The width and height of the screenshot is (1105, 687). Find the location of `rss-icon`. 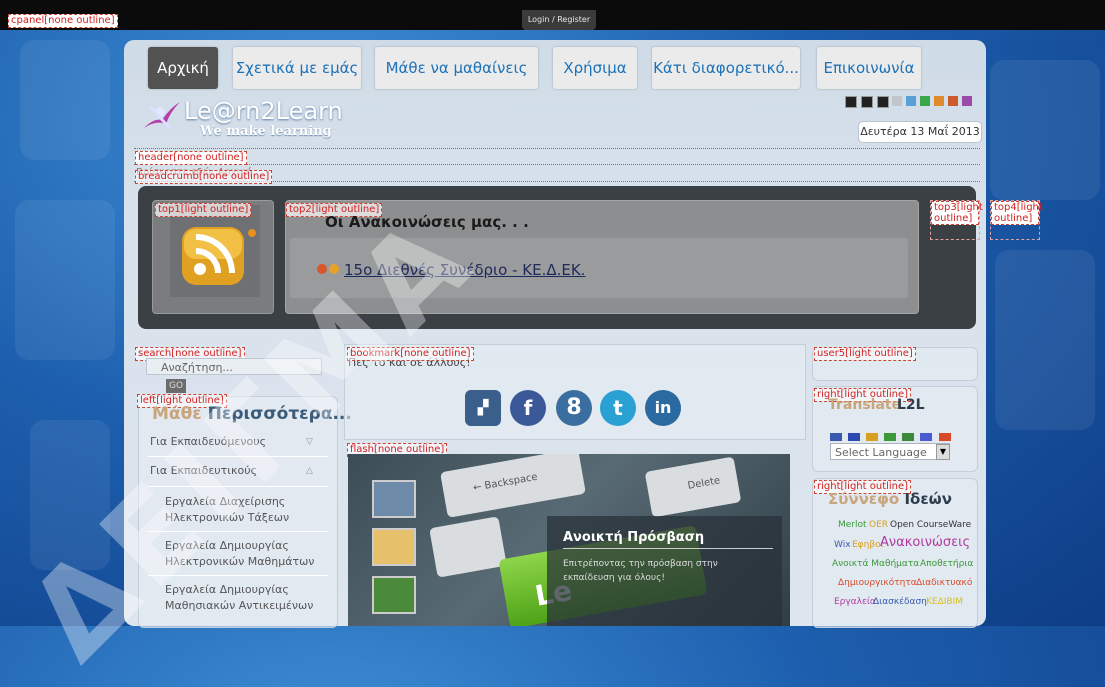

rss-icon is located at coordinates (215, 251).